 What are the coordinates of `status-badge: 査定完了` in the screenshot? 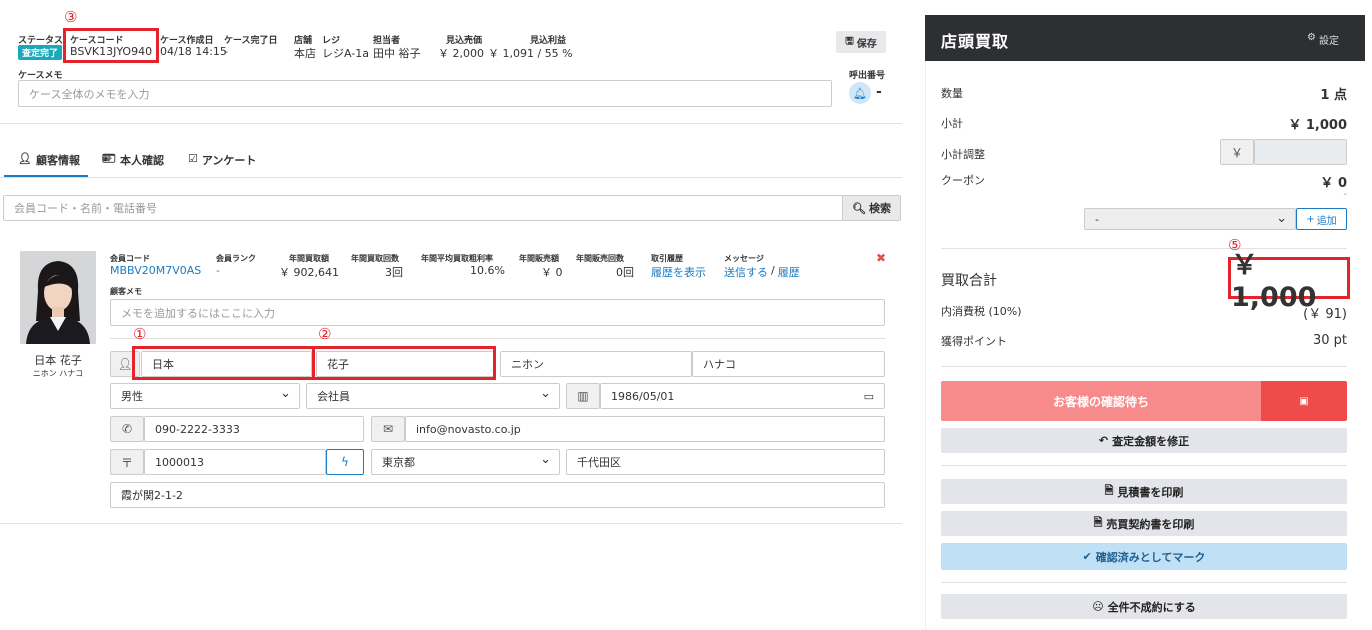 It's located at (40, 52).